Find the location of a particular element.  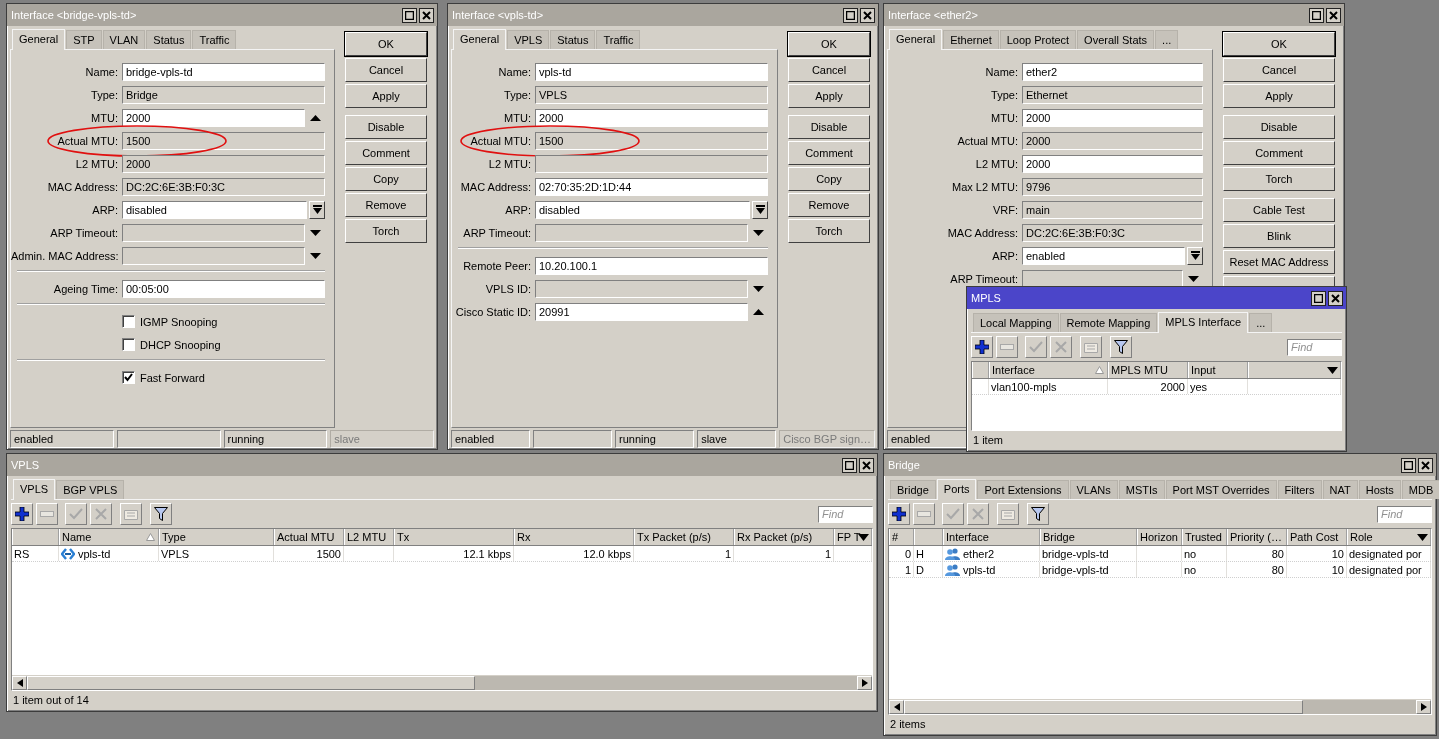

tab: MSTIs is located at coordinates (1141, 489).